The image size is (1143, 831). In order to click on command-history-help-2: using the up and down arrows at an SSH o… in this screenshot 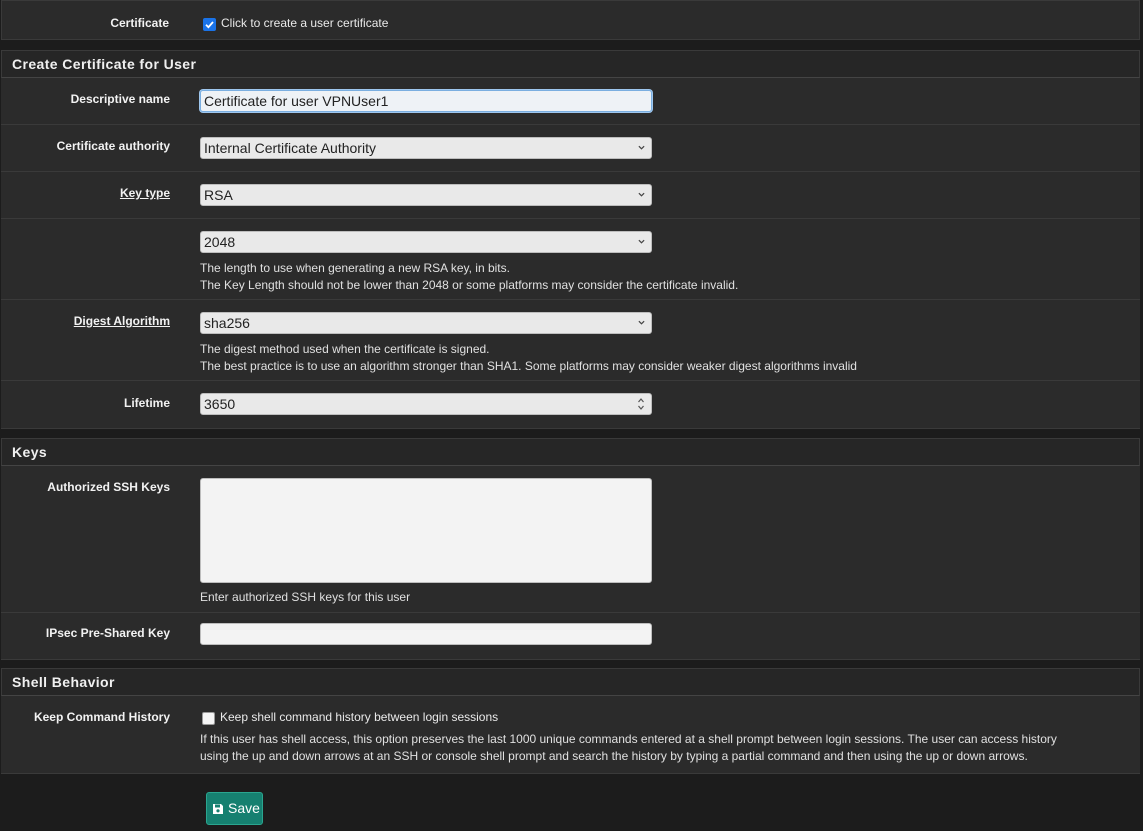, I will do `click(614, 756)`.